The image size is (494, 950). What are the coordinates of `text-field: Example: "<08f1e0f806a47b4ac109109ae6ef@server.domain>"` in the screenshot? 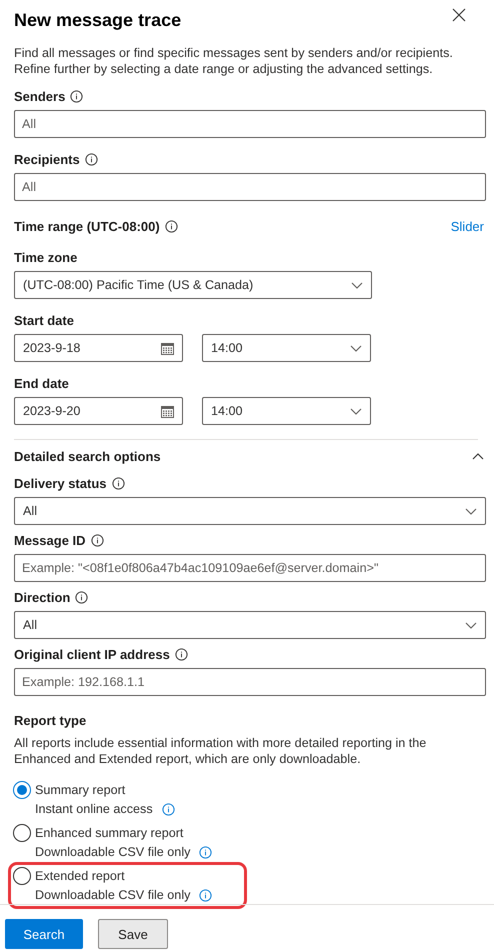 It's located at (250, 568).